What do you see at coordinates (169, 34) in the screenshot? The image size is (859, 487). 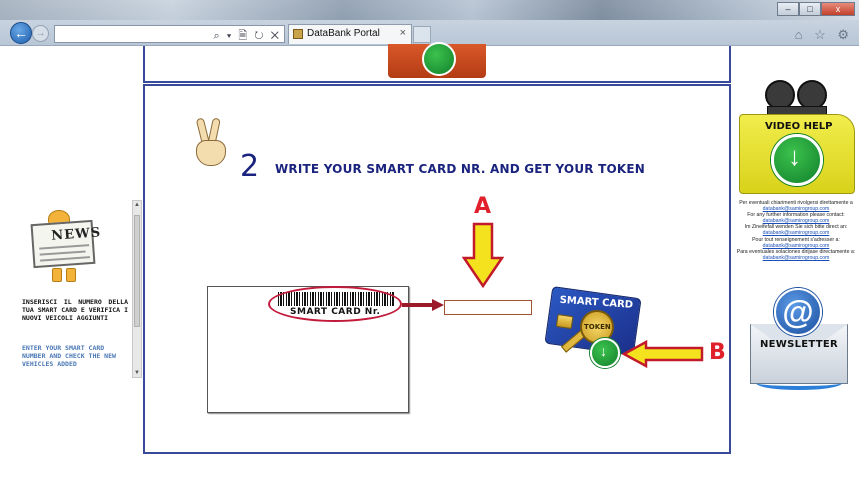 I see `address-bar: ⌕ ▾ 🗎 ↻ ✕` at bounding box center [169, 34].